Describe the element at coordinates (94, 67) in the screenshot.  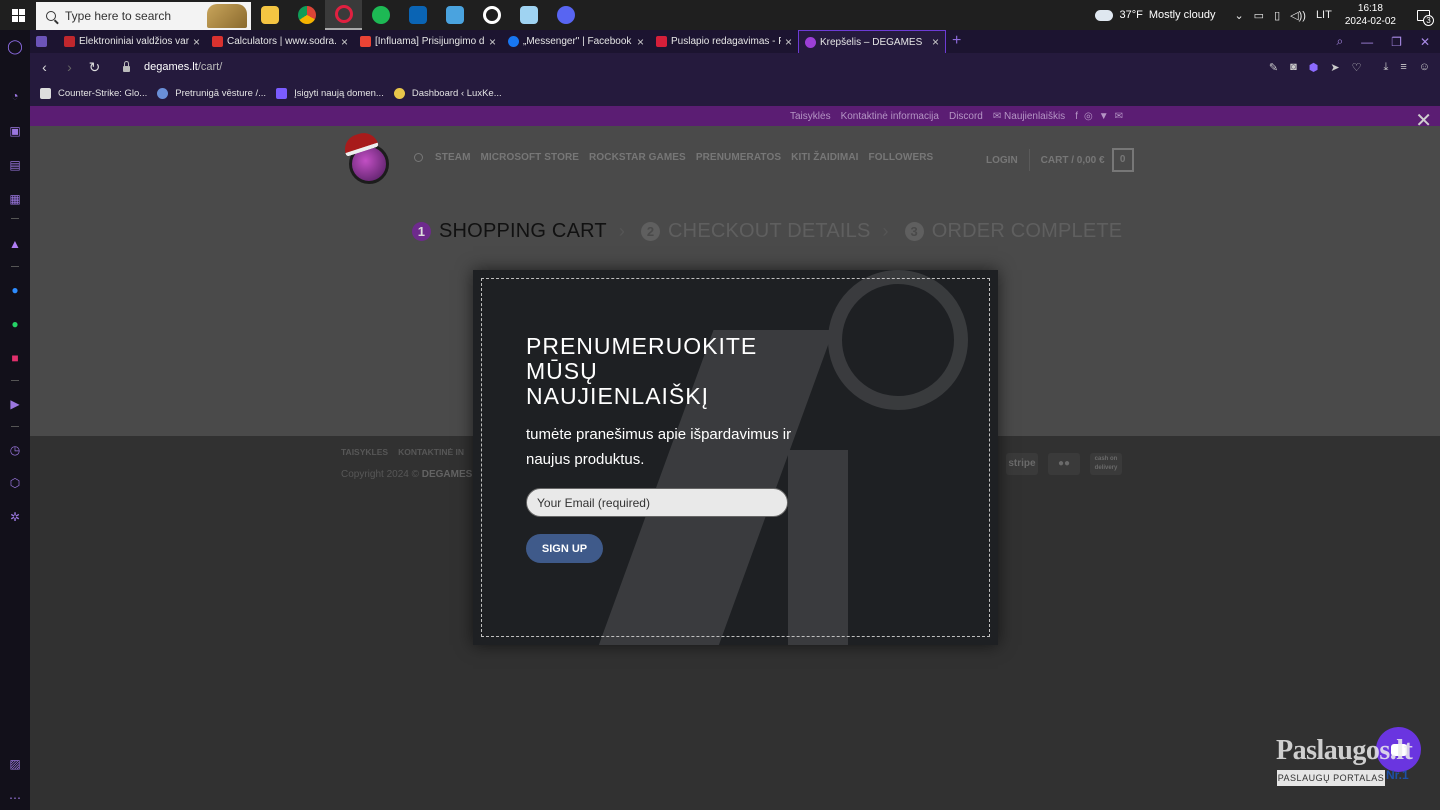
I see `reload-icon: ↻` at that location.